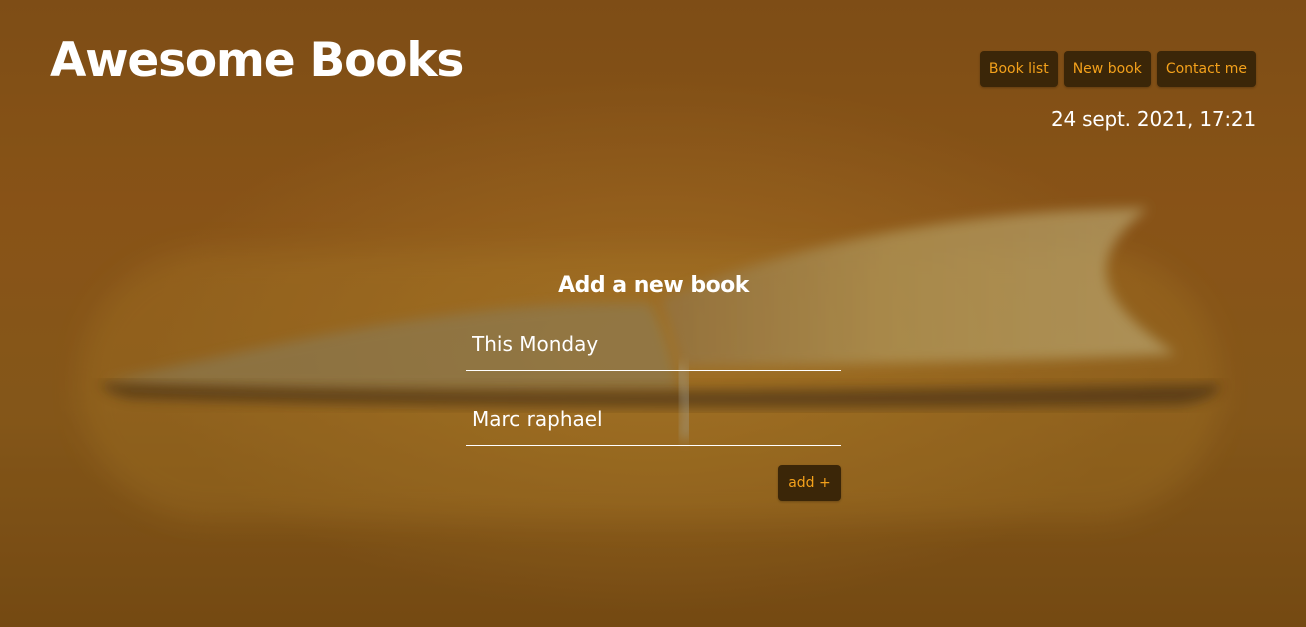 Image resolution: width=1306 pixels, height=627 pixels. I want to click on add-book-form: Add a new book add +, so click(653, 391).